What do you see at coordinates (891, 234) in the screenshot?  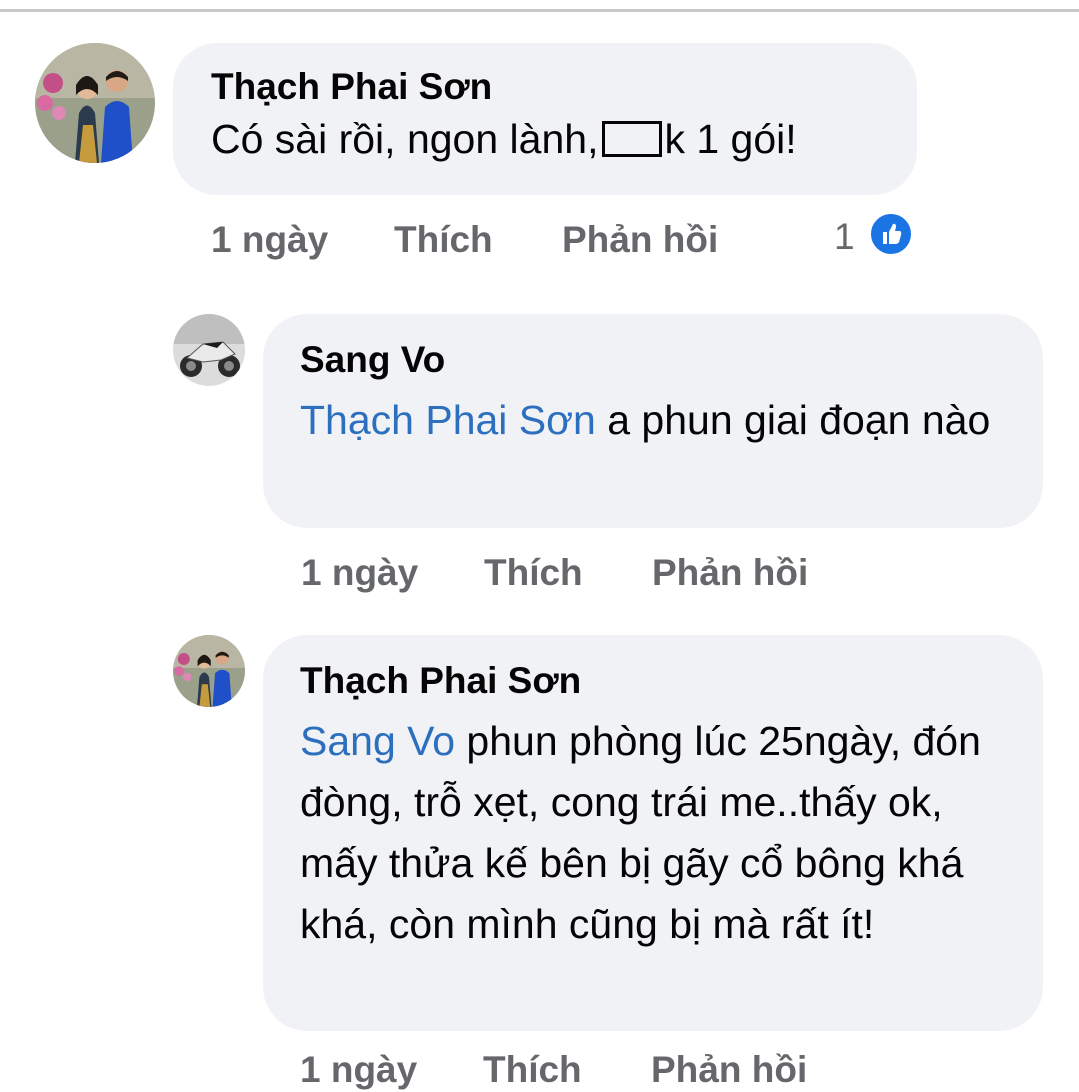 I see `like-icon` at bounding box center [891, 234].